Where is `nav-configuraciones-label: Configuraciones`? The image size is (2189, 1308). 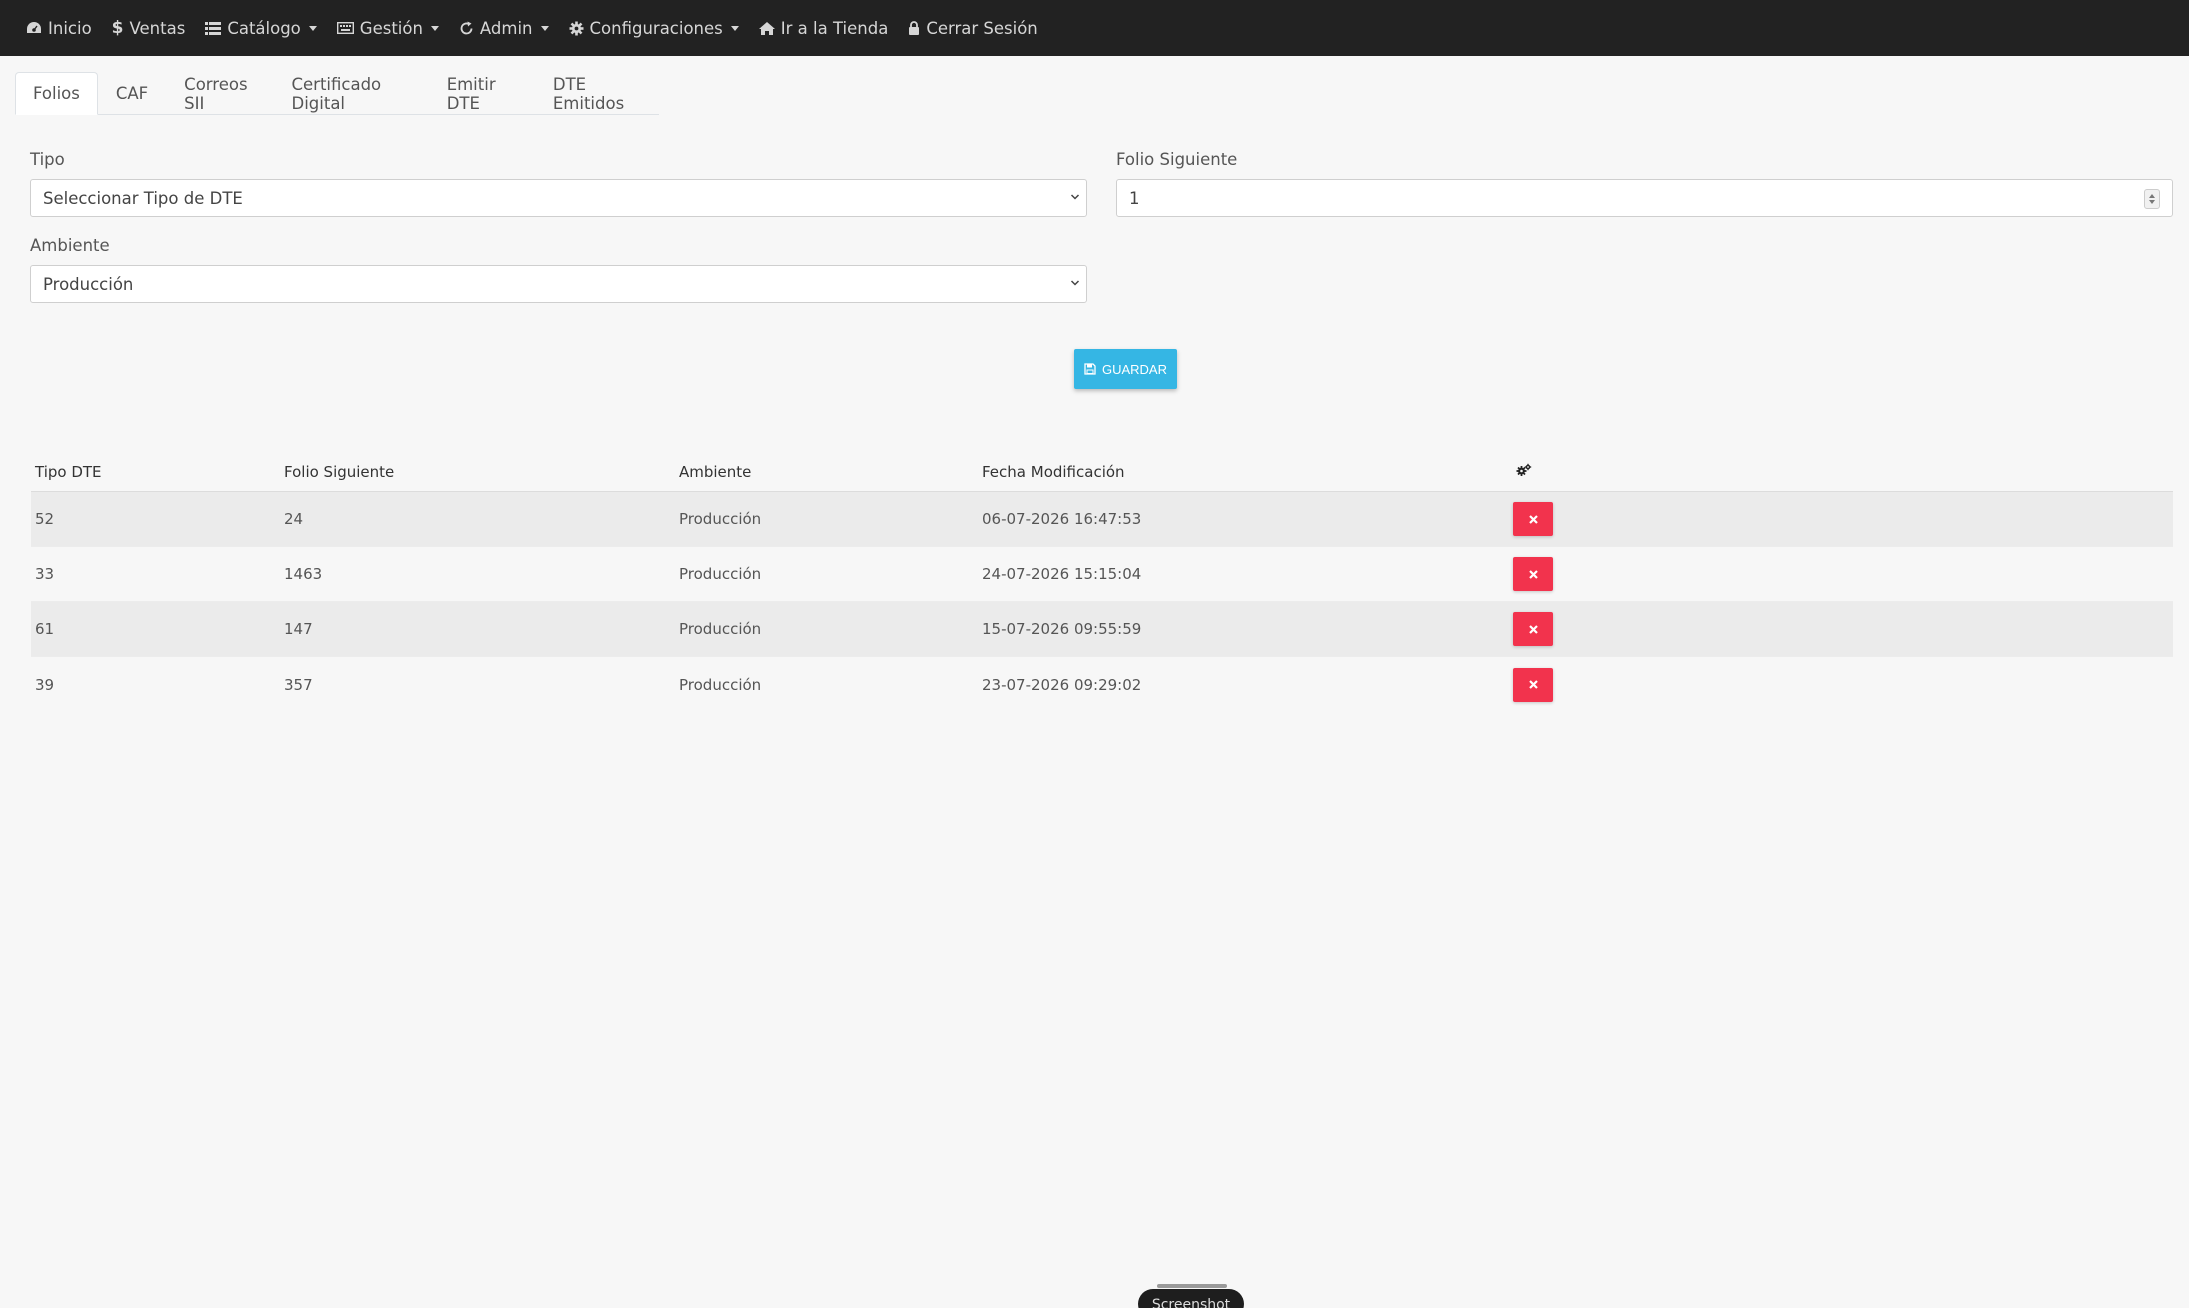
nav-configuraciones-label: Configuraciones is located at coordinates (656, 28).